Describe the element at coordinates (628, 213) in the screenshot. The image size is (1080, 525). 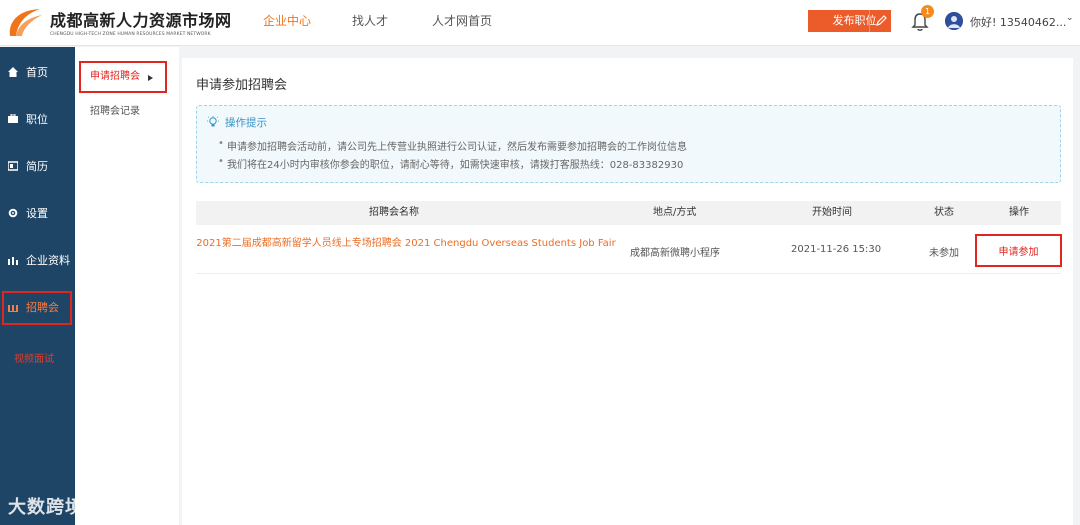
I see `table-header: 招聘会名称 地点/方式 开始时间 状态 操作` at that location.